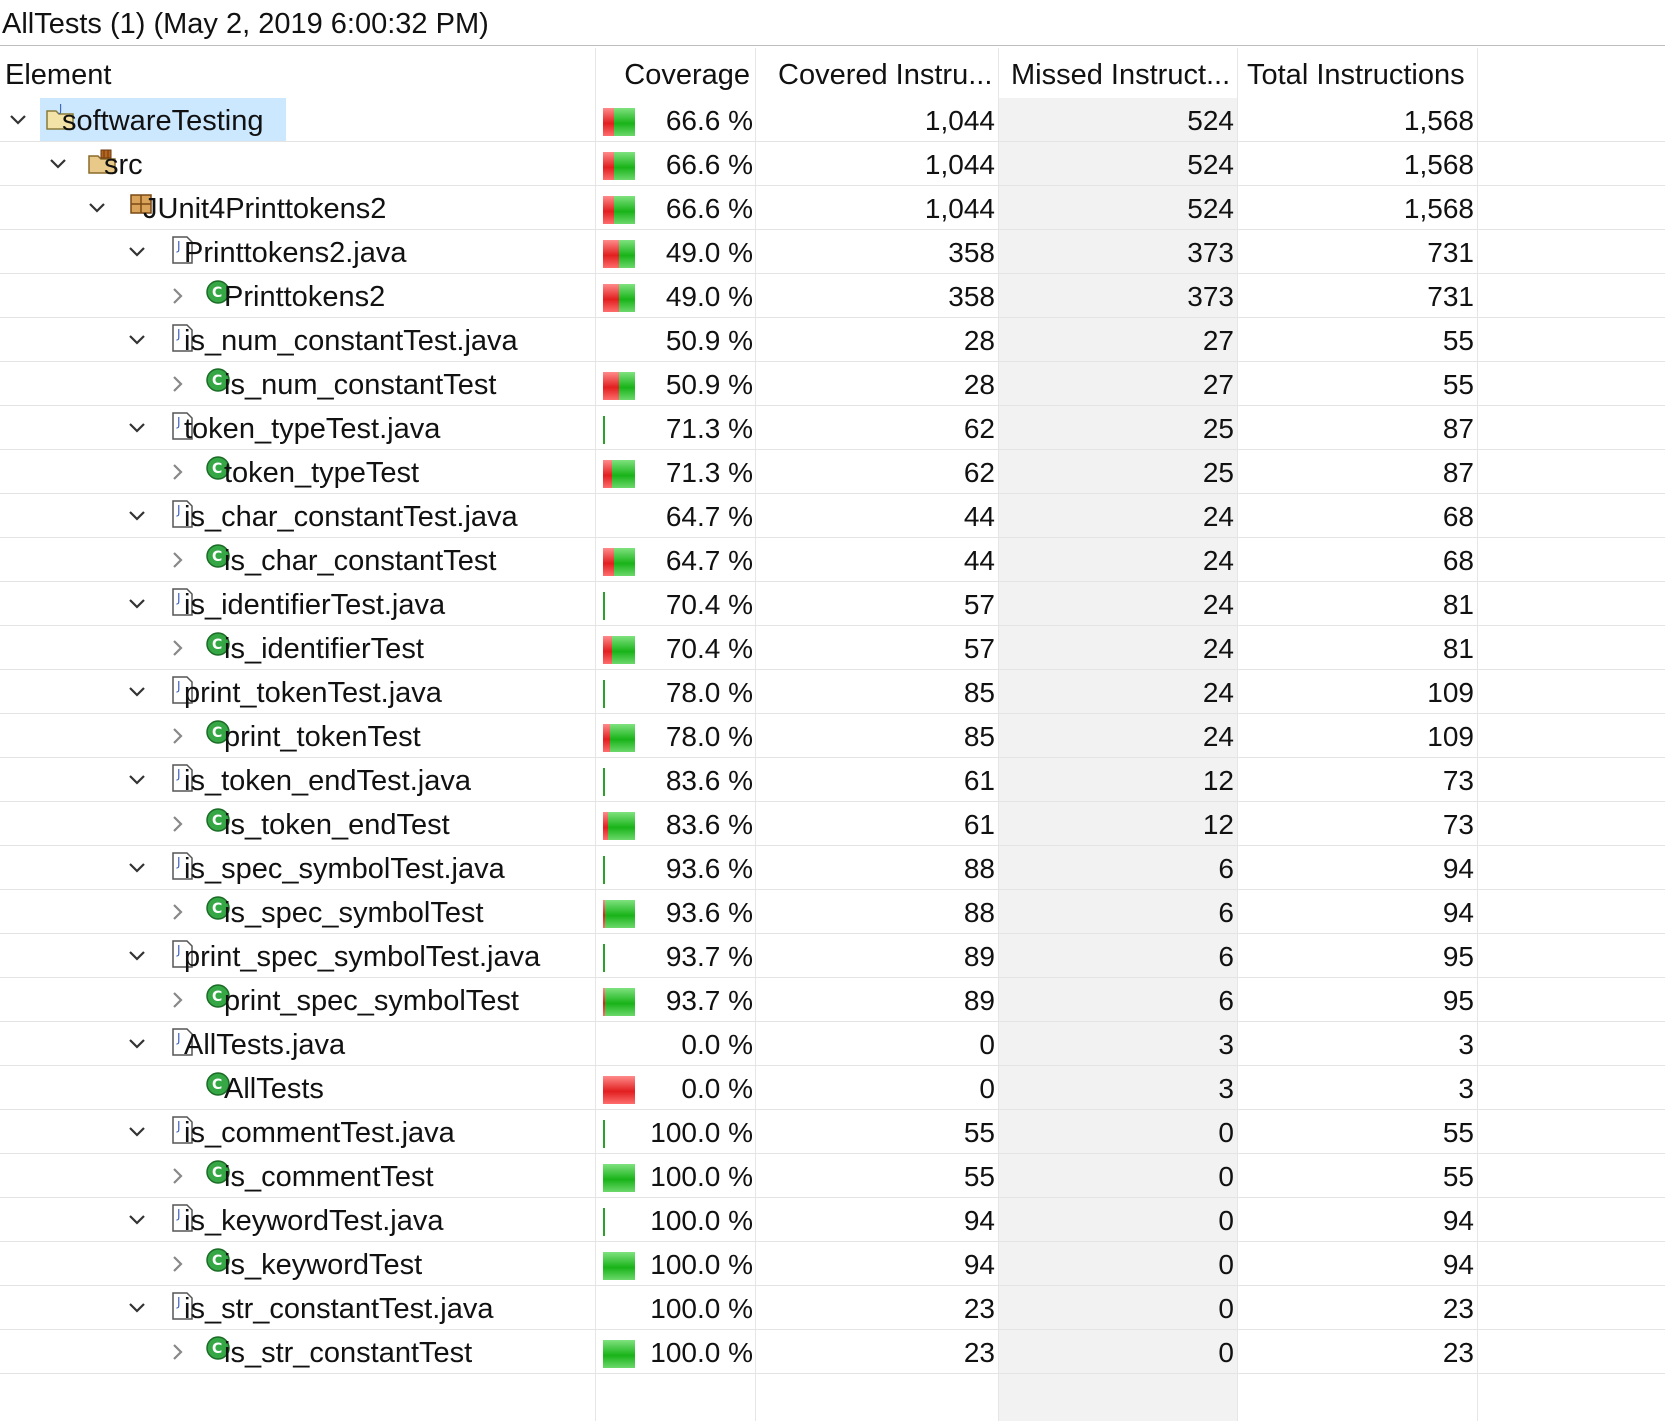  Describe the element at coordinates (832, 868) in the screenshot. I see `table-row: Jis_spec_symbolTest.java 93.6 % 88 6 94` at that location.